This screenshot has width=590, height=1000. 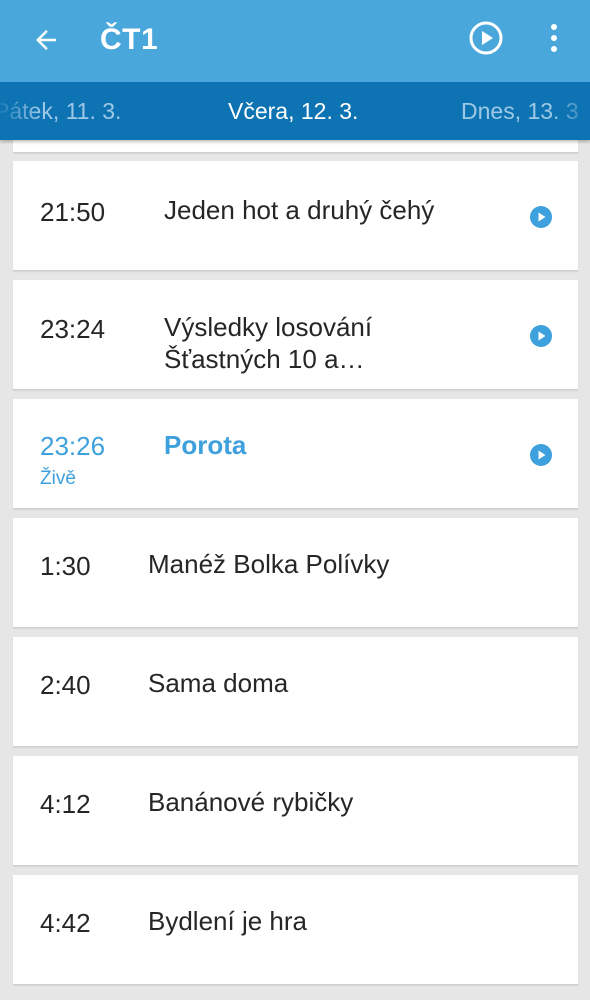 What do you see at coordinates (299, 210) in the screenshot?
I see `program-title: Jeden hot a druhý čehý` at bounding box center [299, 210].